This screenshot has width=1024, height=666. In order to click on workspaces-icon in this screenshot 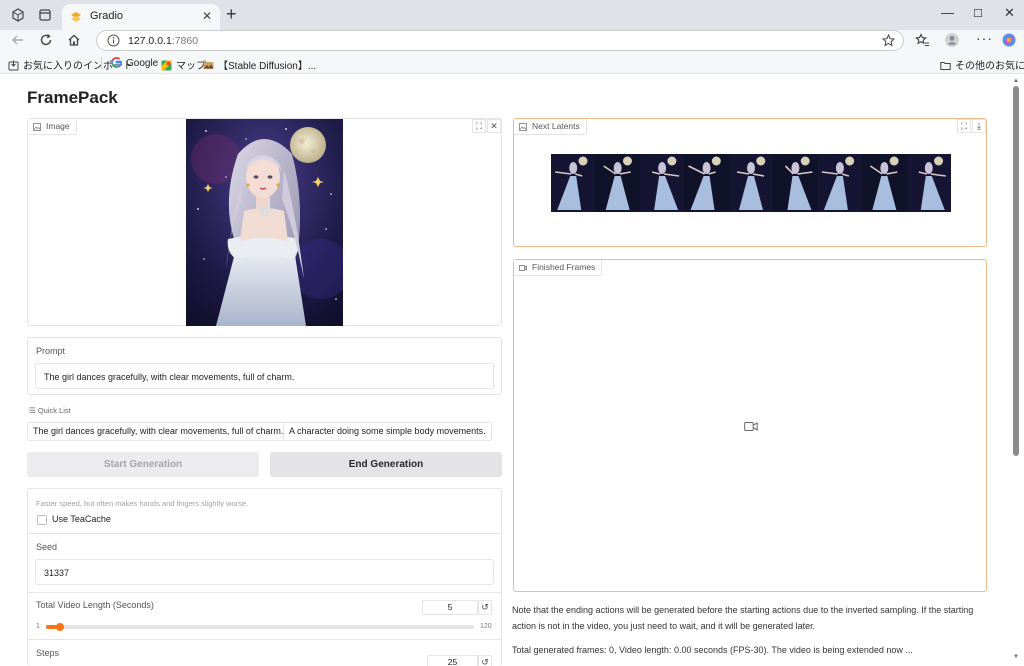, I will do `click(18, 15)`.